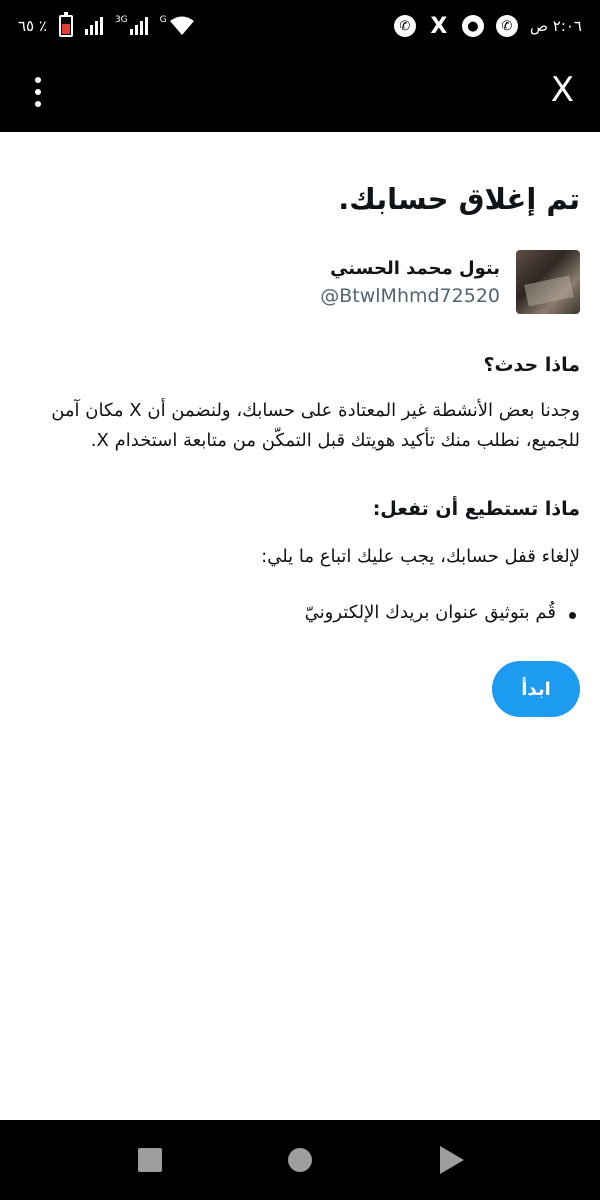 The height and width of the screenshot is (1200, 600). I want to click on display-name: بتول محمد الحسني, so click(415, 268).